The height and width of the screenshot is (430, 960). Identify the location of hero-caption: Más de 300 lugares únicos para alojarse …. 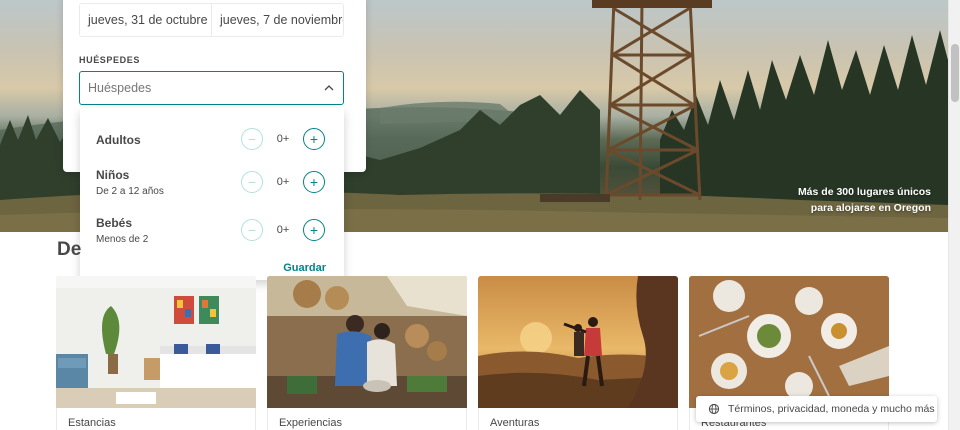
(864, 200).